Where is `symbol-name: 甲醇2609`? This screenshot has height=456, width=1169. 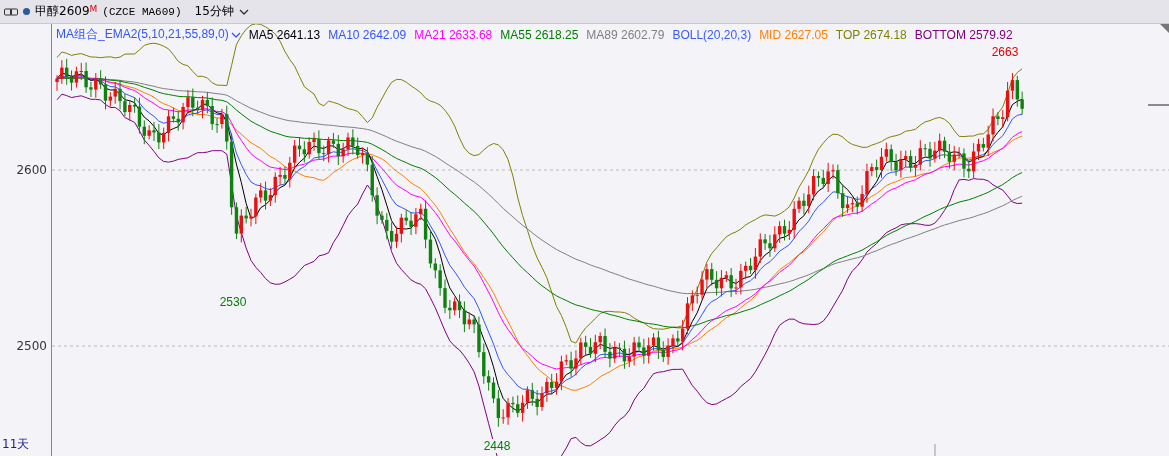
symbol-name: 甲醇2609 is located at coordinates (62, 11).